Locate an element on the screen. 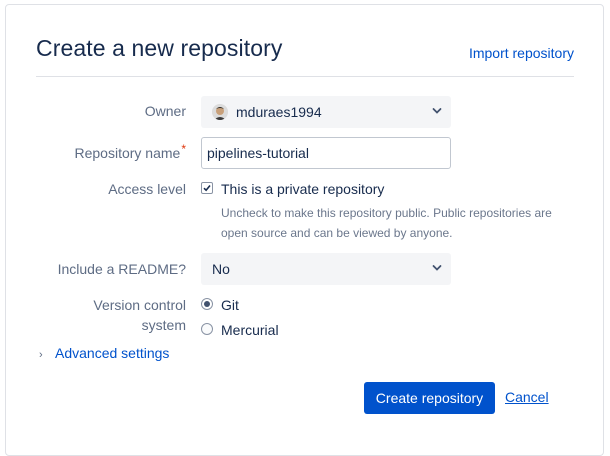 The image size is (610, 456). page-title: Create a new repository is located at coordinates (159, 48).